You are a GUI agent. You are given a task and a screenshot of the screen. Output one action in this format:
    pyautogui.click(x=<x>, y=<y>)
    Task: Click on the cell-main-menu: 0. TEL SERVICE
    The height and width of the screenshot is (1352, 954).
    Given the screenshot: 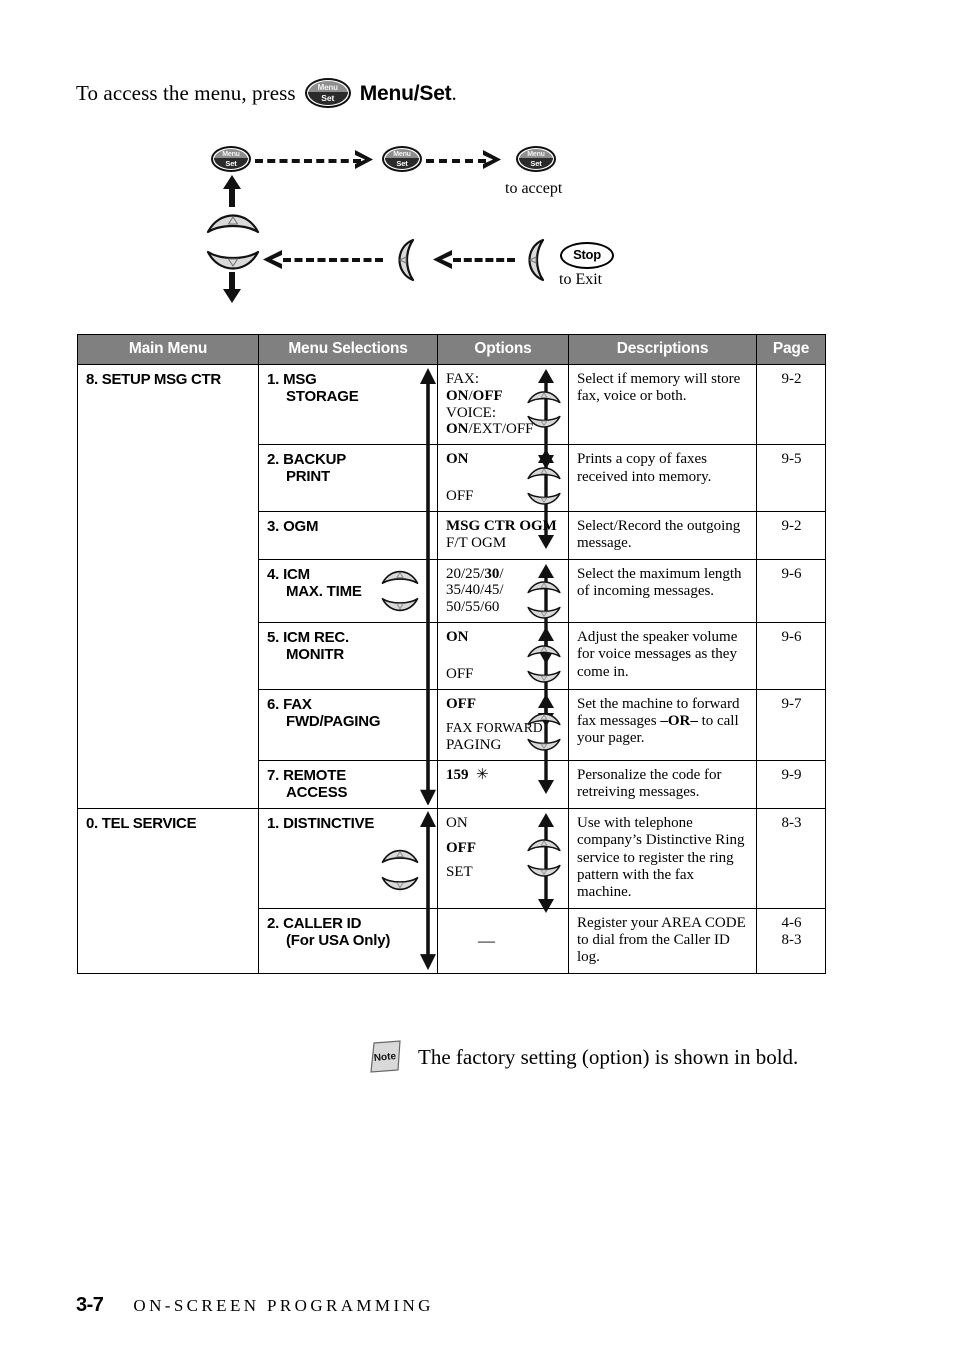 What is the action you would take?
    pyautogui.click(x=168, y=890)
    